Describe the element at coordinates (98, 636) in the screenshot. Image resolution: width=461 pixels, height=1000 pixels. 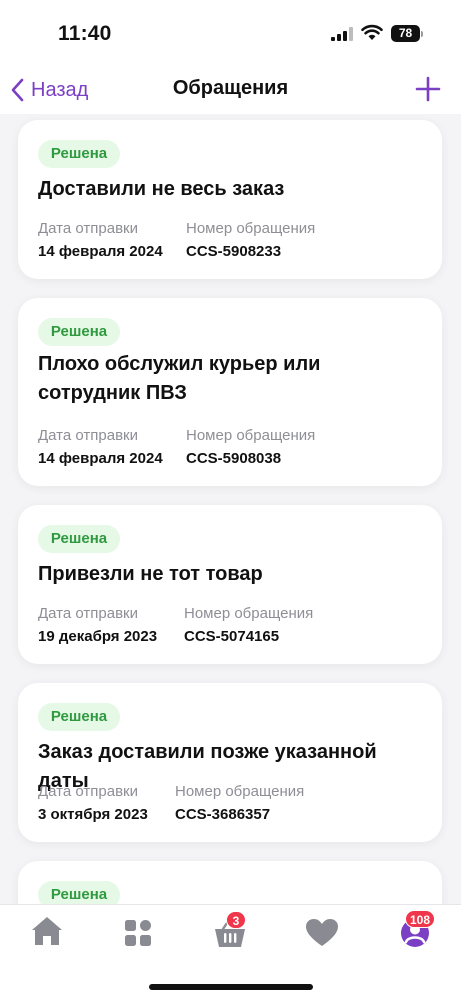
I see `ticket-date: 19 декабря 2023` at that location.